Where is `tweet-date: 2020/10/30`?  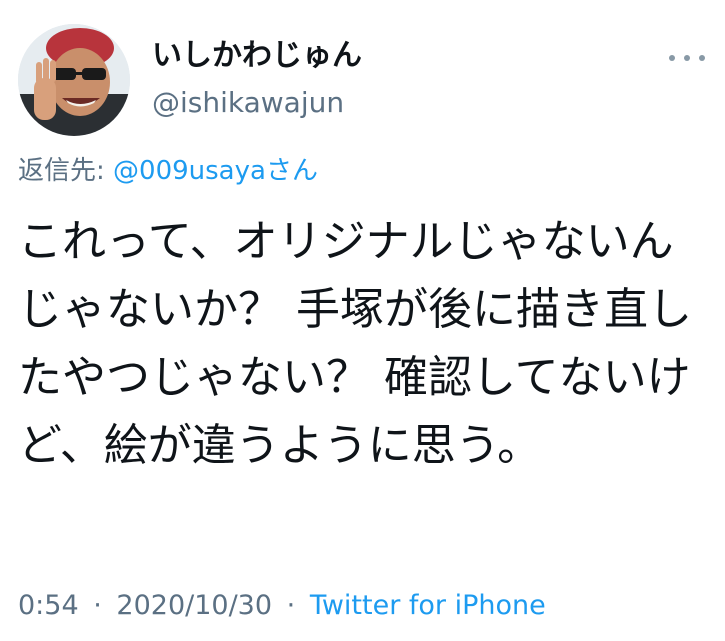
tweet-date: 2020/10/30 is located at coordinates (194, 605).